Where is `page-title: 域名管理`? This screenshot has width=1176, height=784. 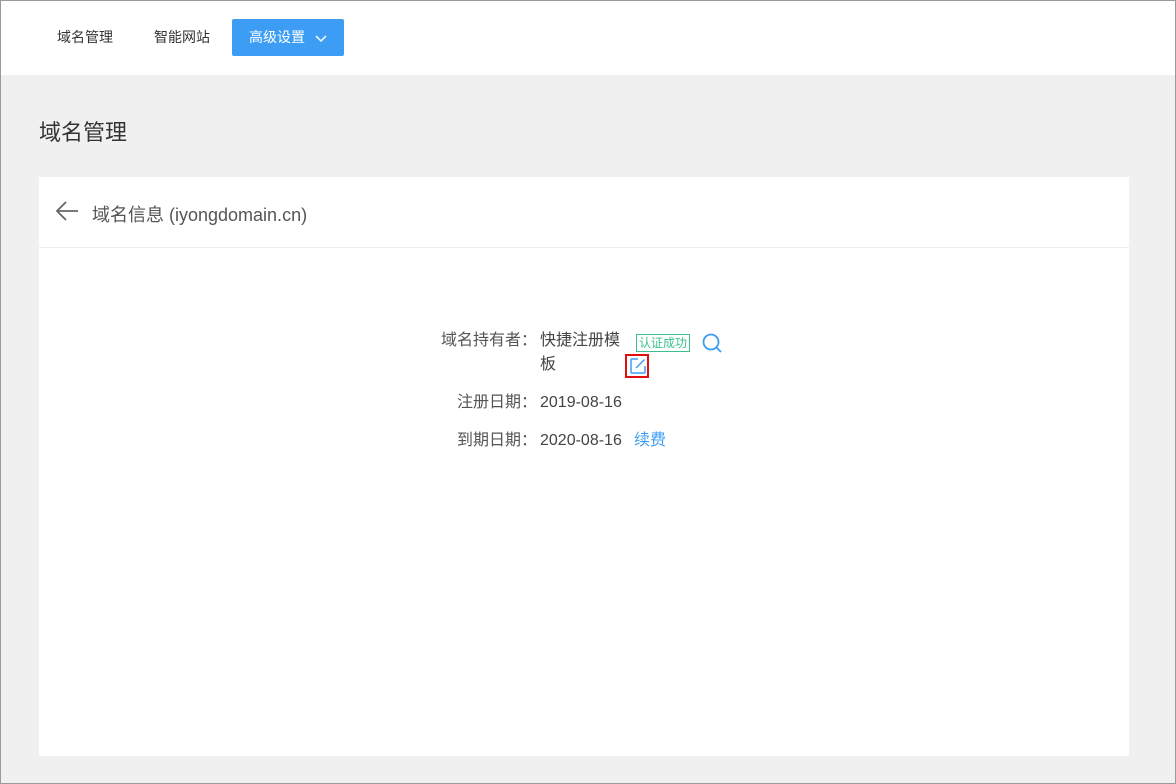
page-title: 域名管理 is located at coordinates (83, 132).